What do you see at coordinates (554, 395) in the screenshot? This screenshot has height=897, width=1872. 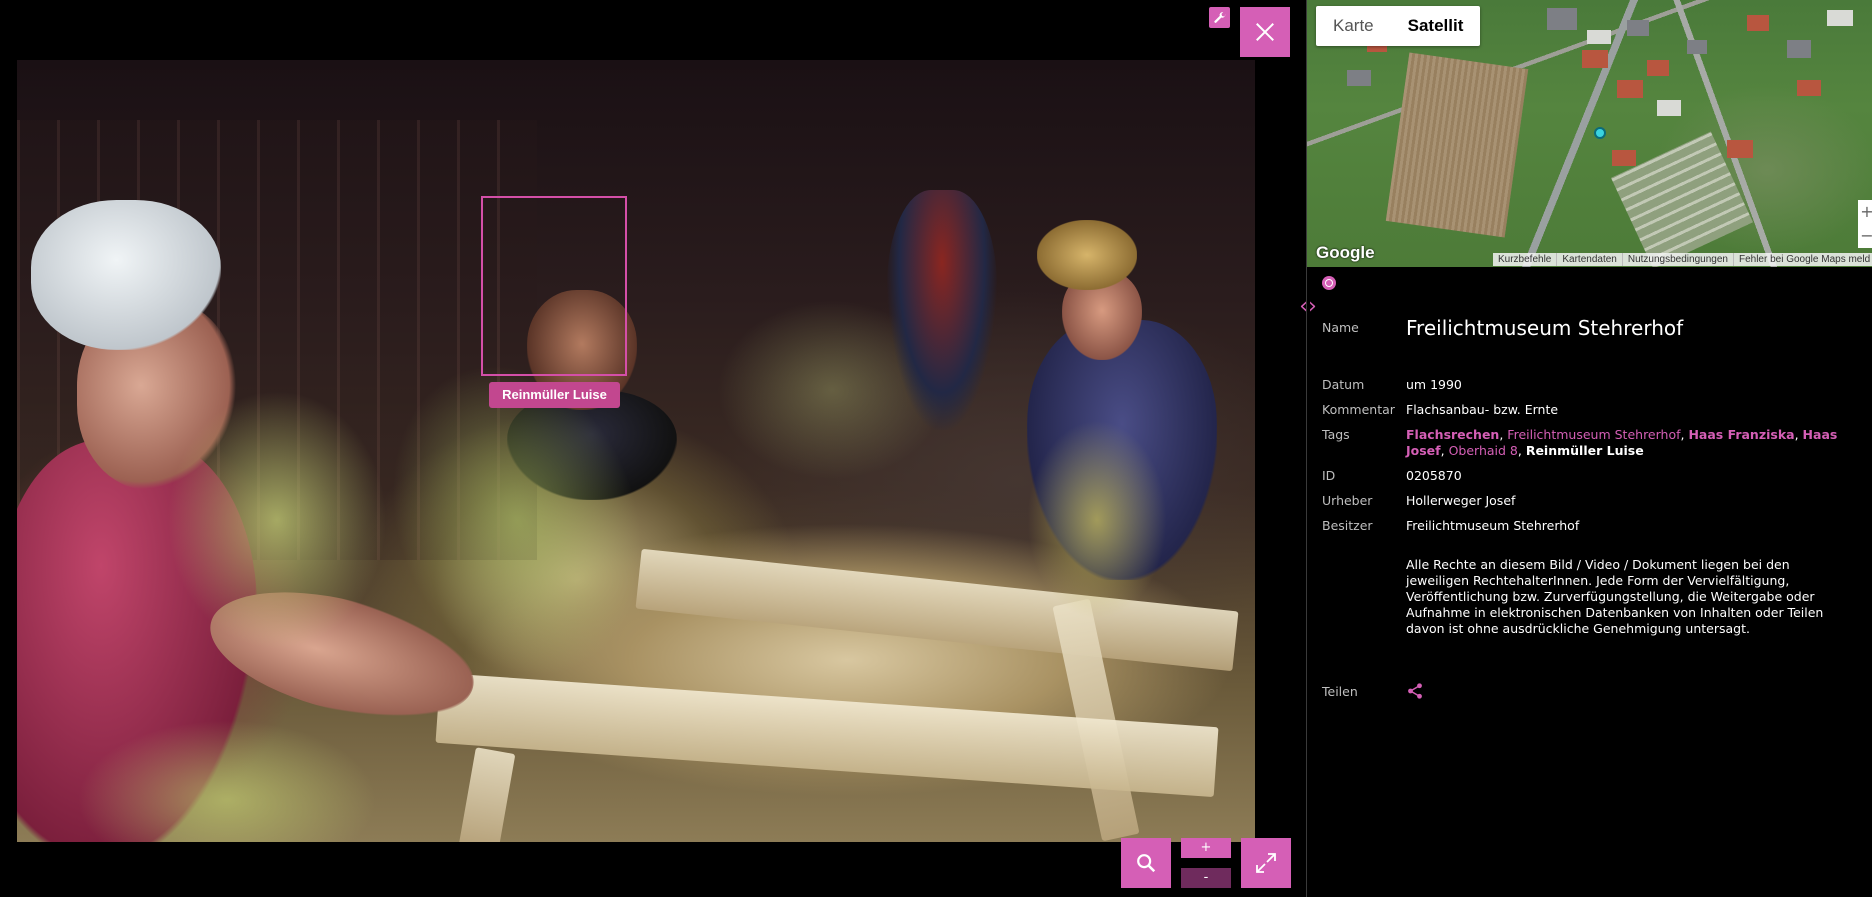 I see `face-tag-label: Reinmüller Luise` at bounding box center [554, 395].